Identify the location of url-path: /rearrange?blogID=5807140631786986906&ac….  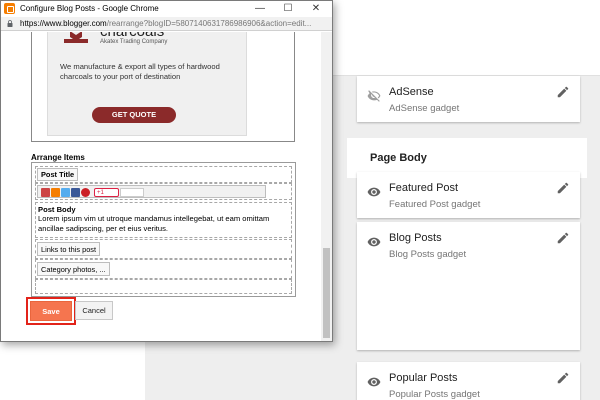
(209, 23).